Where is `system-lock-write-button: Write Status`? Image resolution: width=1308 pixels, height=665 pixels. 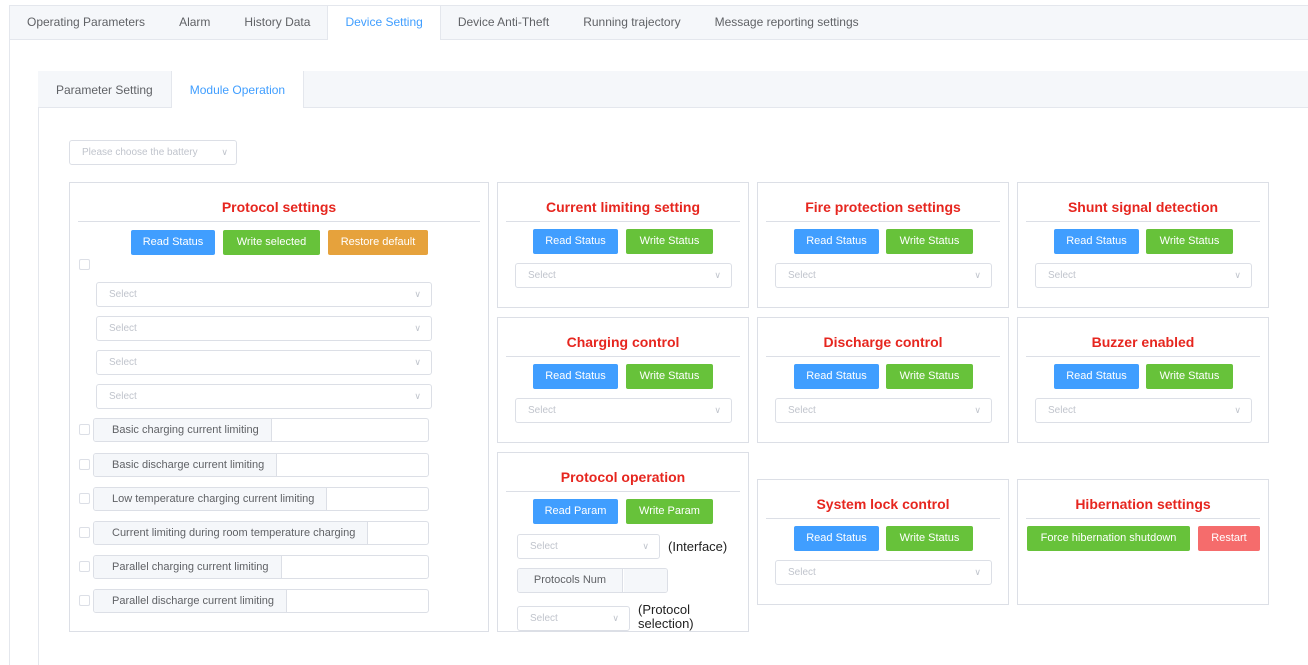
system-lock-write-button: Write Status is located at coordinates (929, 538).